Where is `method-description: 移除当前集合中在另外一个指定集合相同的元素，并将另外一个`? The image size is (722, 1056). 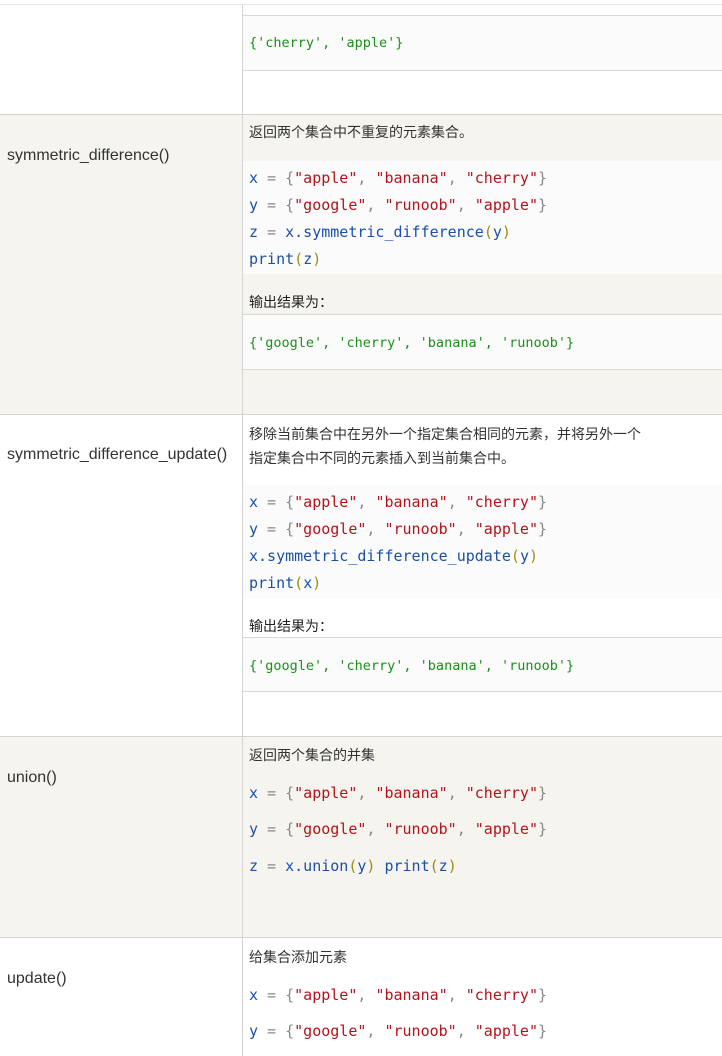 method-description: 移除当前集合中在另外一个指定集合相同的元素，并将另外一个 is located at coordinates (445, 435).